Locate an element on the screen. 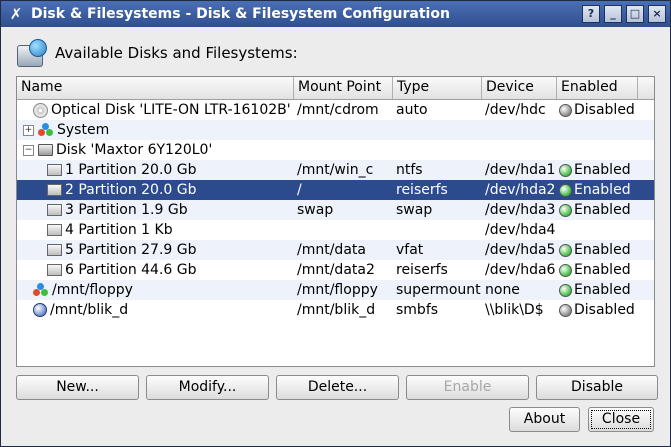  cell-device: /dev/hda4 is located at coordinates (520, 230).